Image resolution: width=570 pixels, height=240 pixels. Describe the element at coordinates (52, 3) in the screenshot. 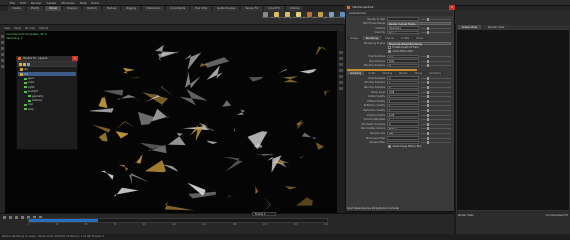

I see `menu-item-assets: Assets` at that location.